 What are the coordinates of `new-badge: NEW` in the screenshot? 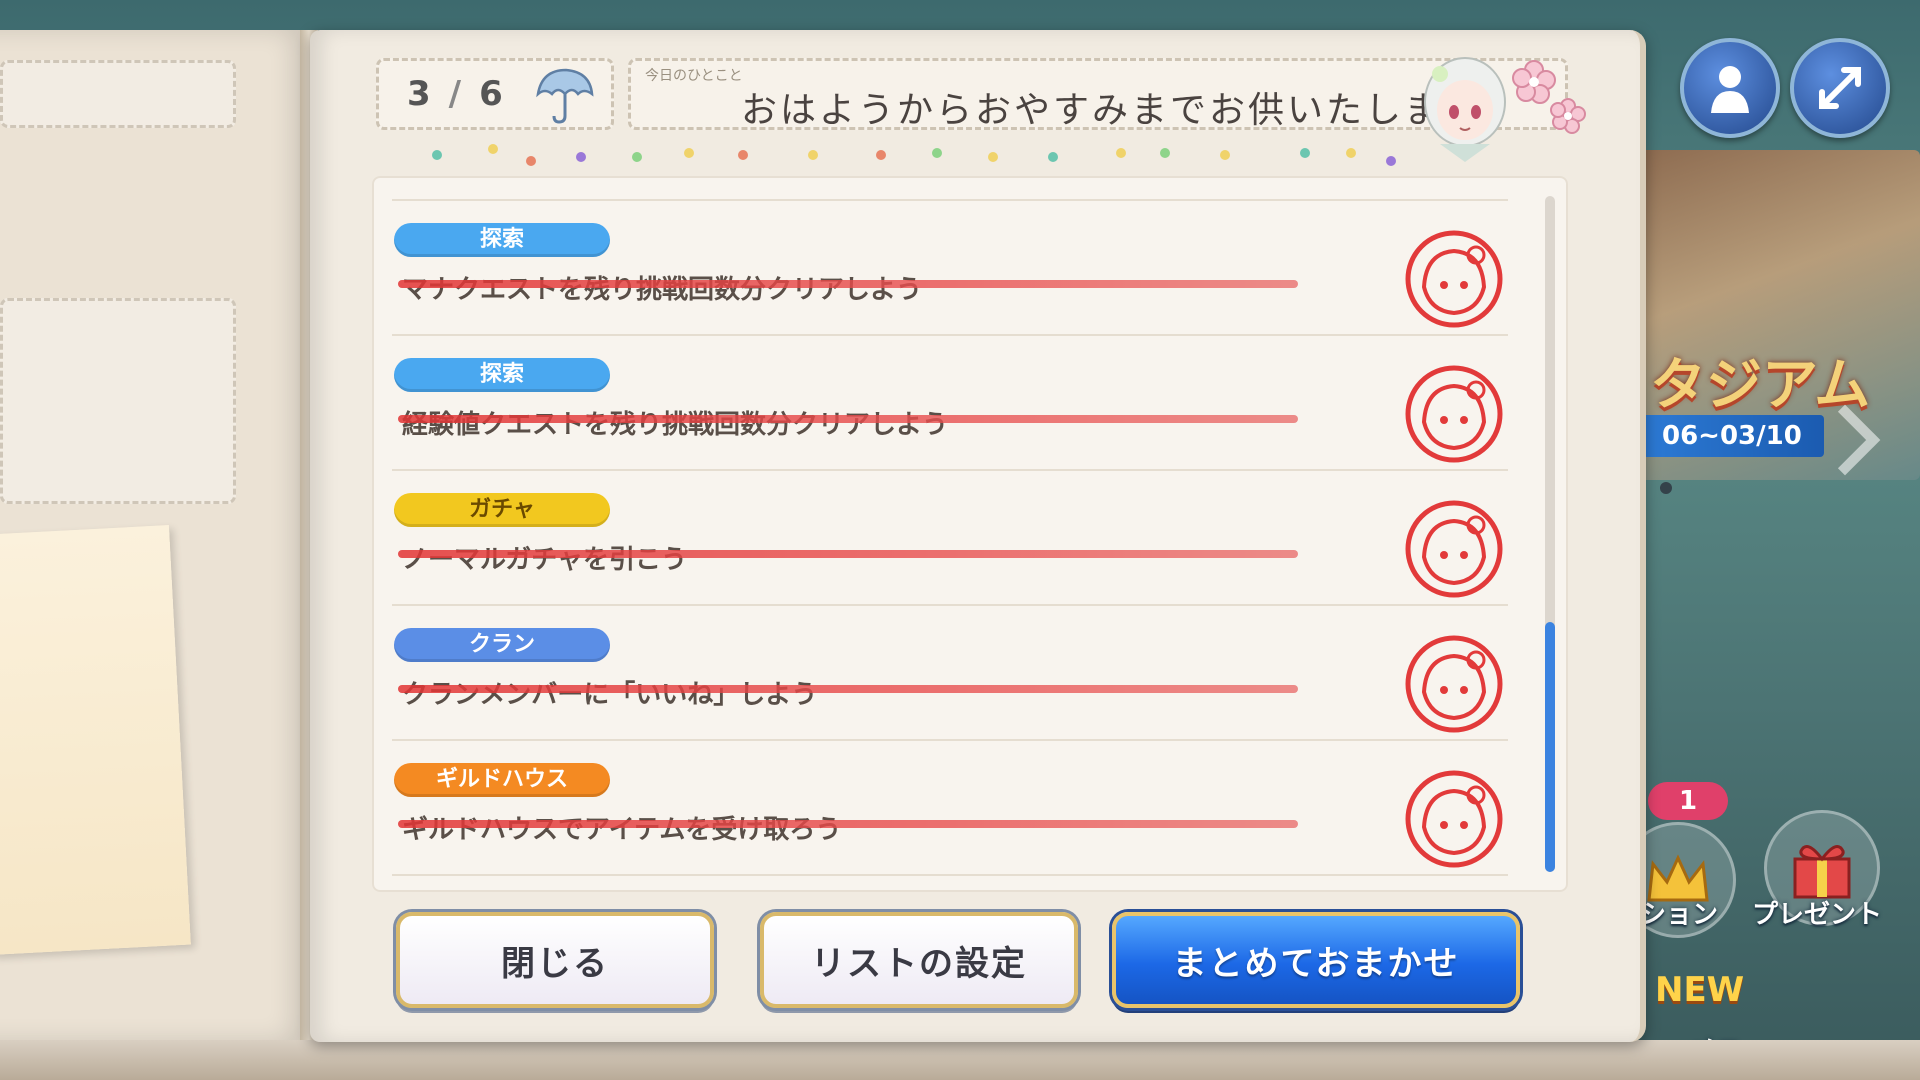 It's located at (1700, 990).